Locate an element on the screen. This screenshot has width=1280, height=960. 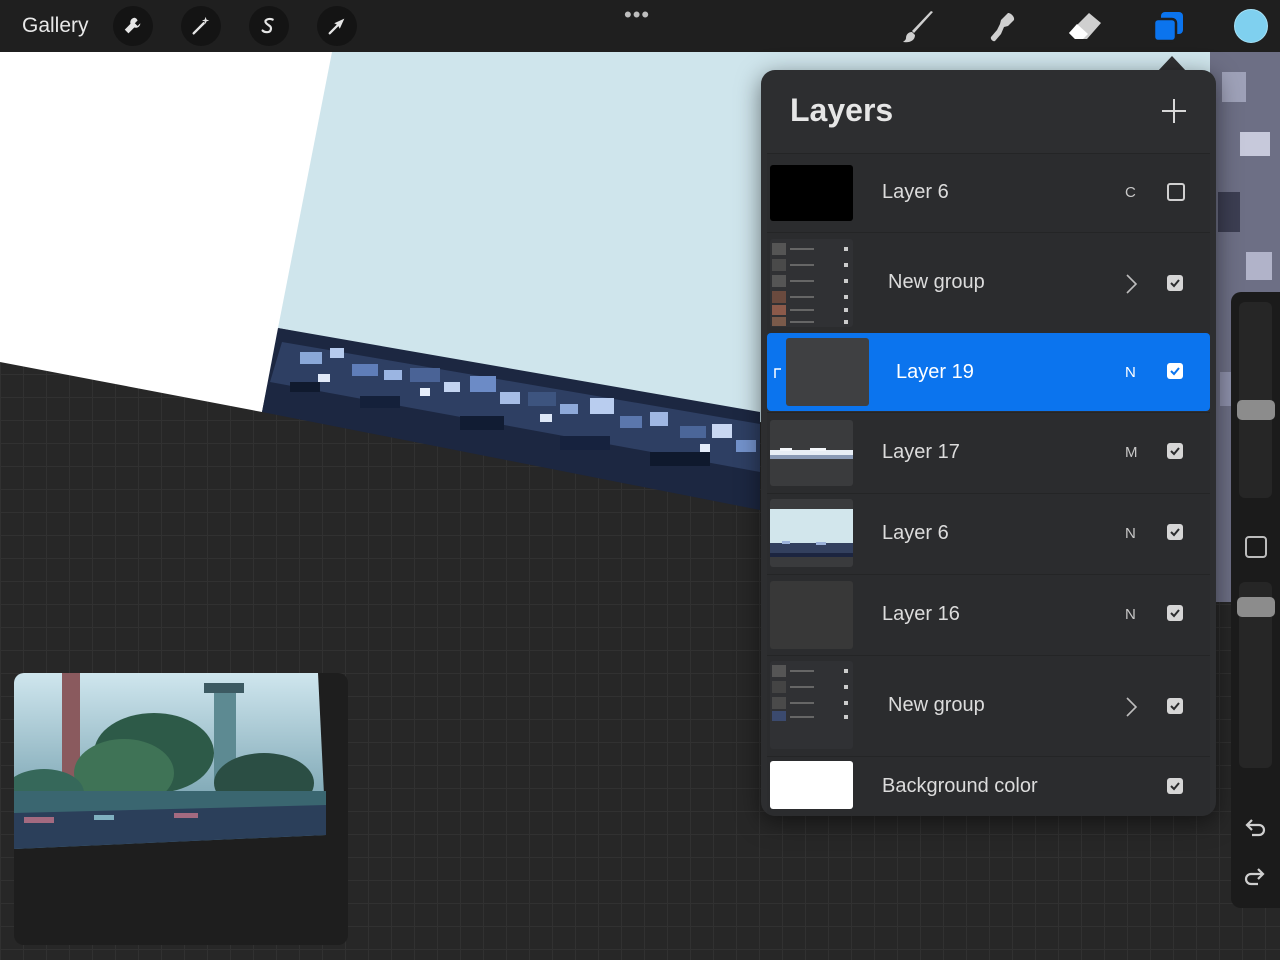
clipping-mask-icon is located at coordinates (777, 373).